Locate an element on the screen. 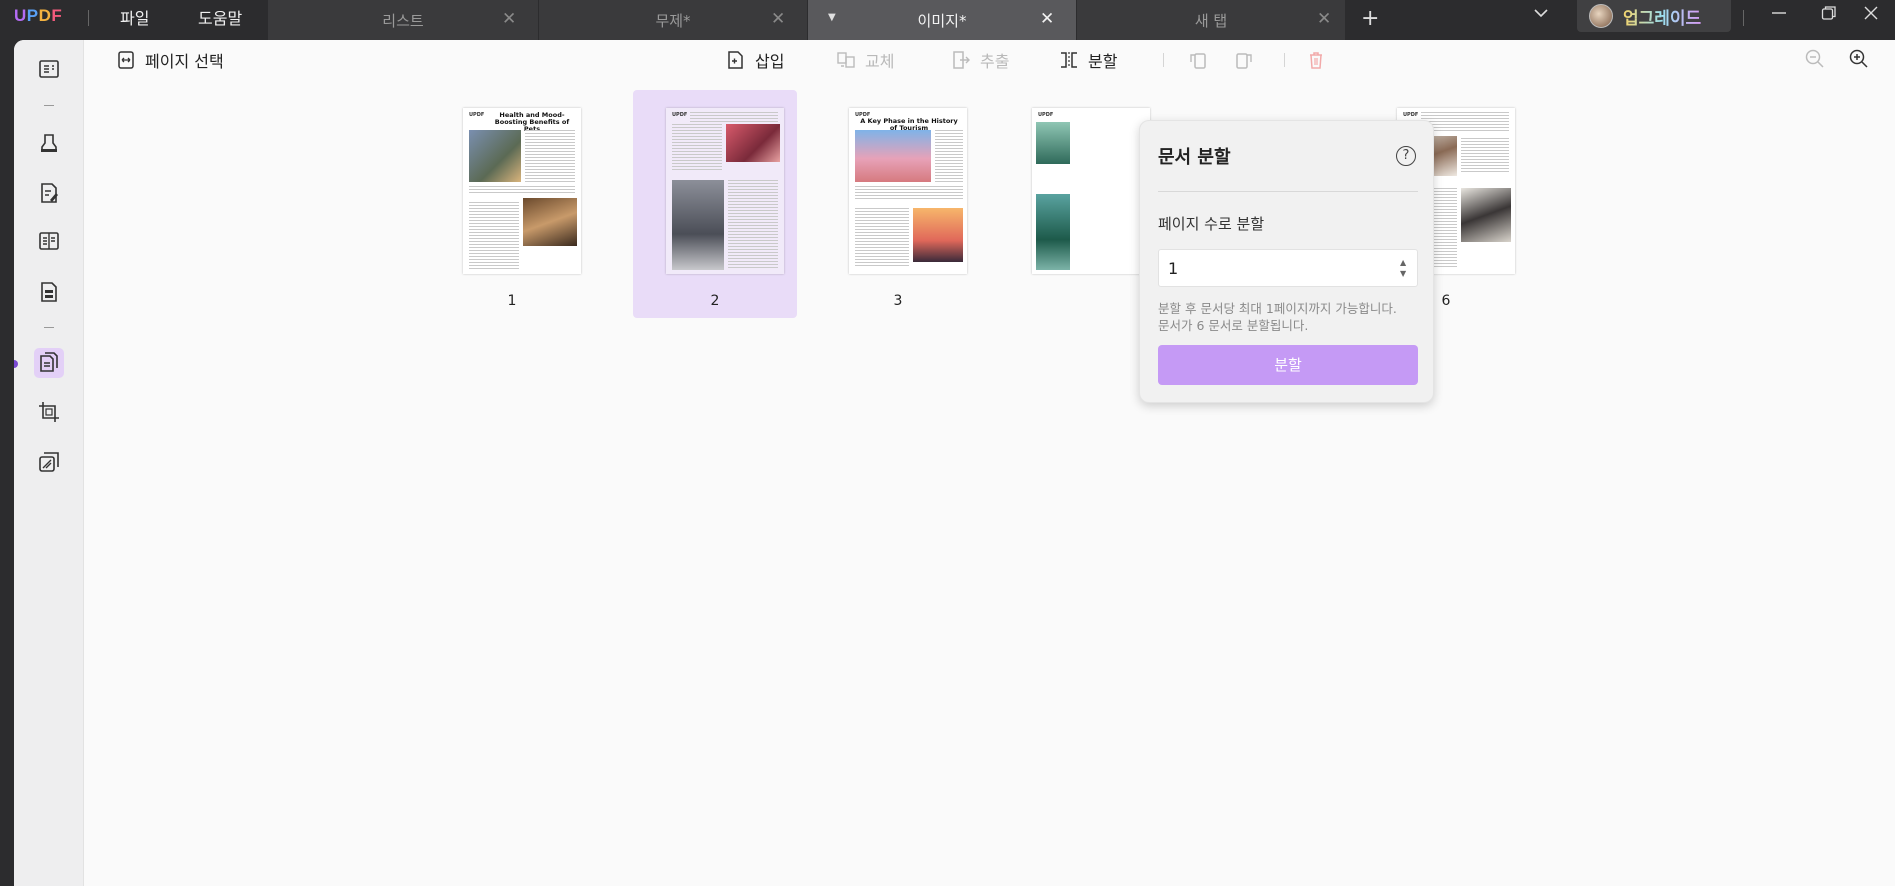 The height and width of the screenshot is (886, 1895). eiffel-image is located at coordinates (938, 235).